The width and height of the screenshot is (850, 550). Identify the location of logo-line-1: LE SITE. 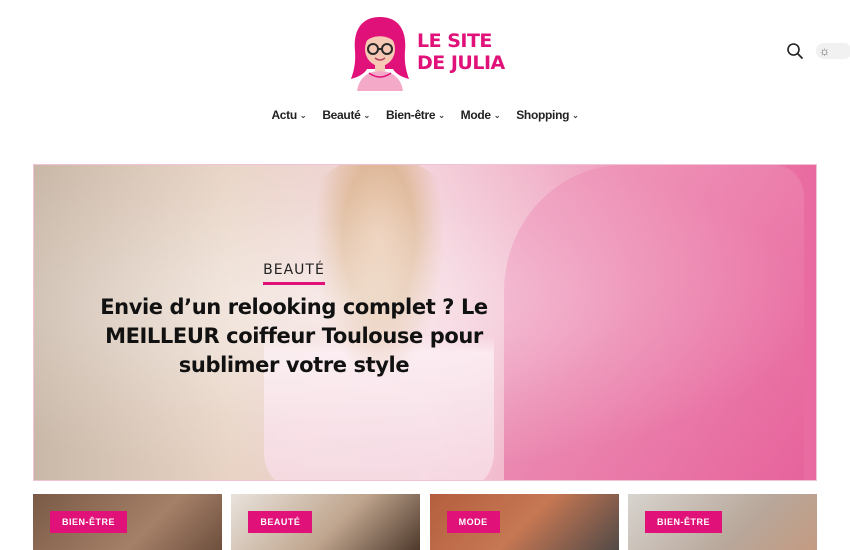
(454, 41).